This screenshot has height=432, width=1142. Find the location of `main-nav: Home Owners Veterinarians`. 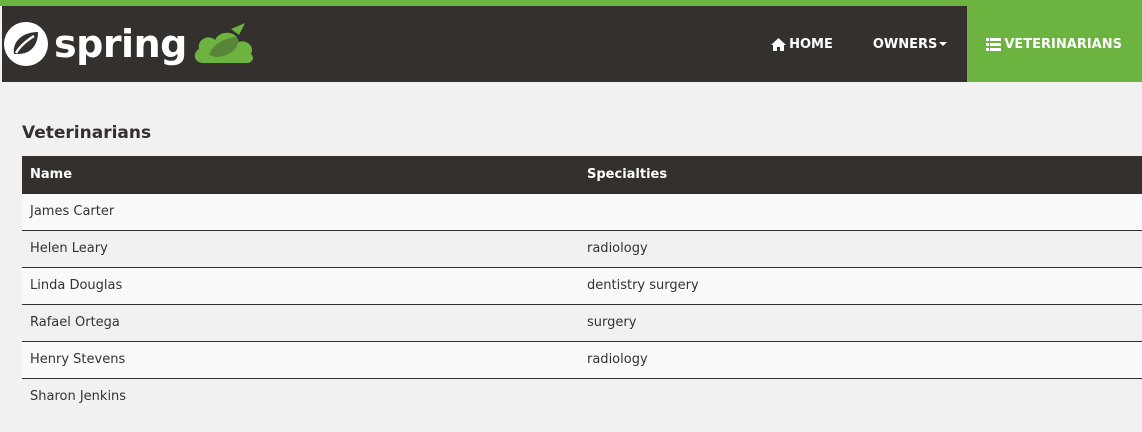

main-nav: Home Owners Veterinarians is located at coordinates (946, 44).